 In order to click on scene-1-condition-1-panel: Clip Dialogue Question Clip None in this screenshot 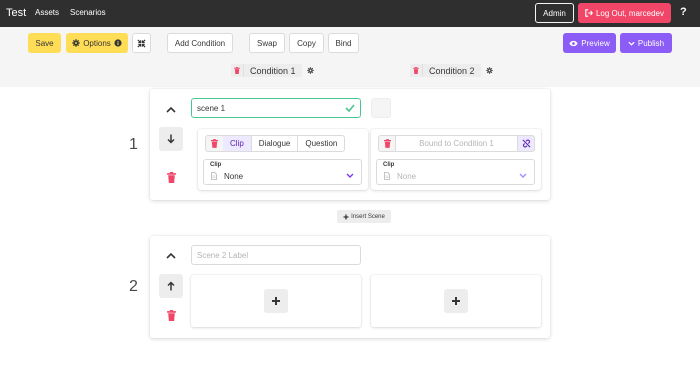, I will do `click(283, 159)`.